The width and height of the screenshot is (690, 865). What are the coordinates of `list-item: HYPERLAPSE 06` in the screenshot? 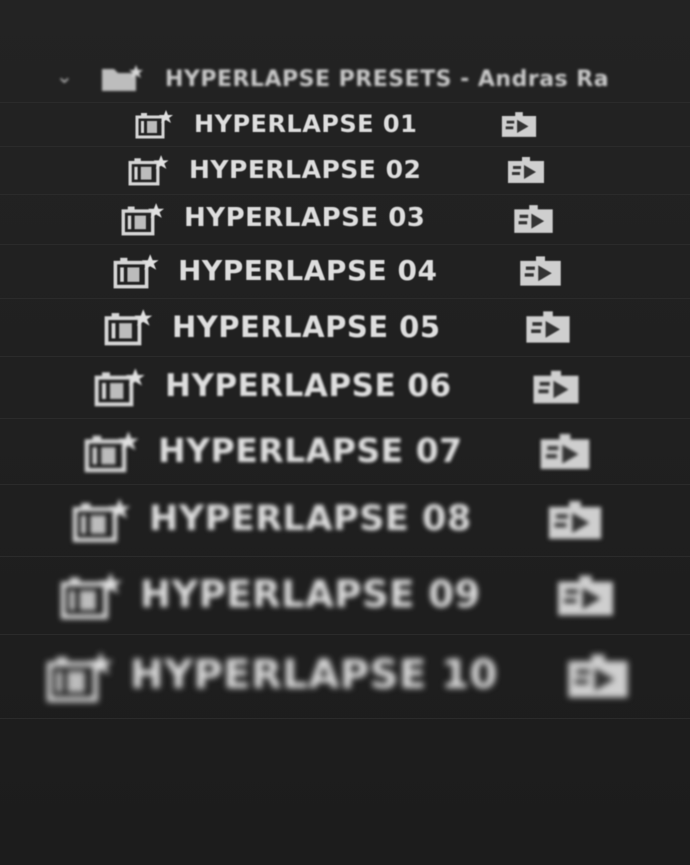 It's located at (345, 387).